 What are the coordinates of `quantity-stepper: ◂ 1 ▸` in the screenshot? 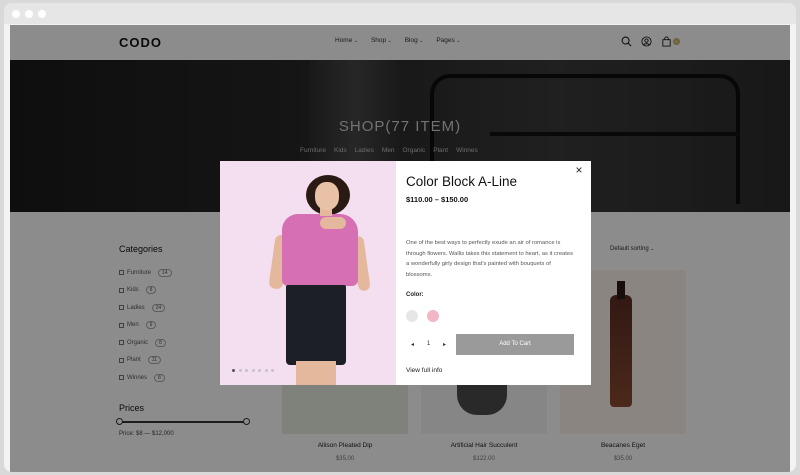 It's located at (428, 344).